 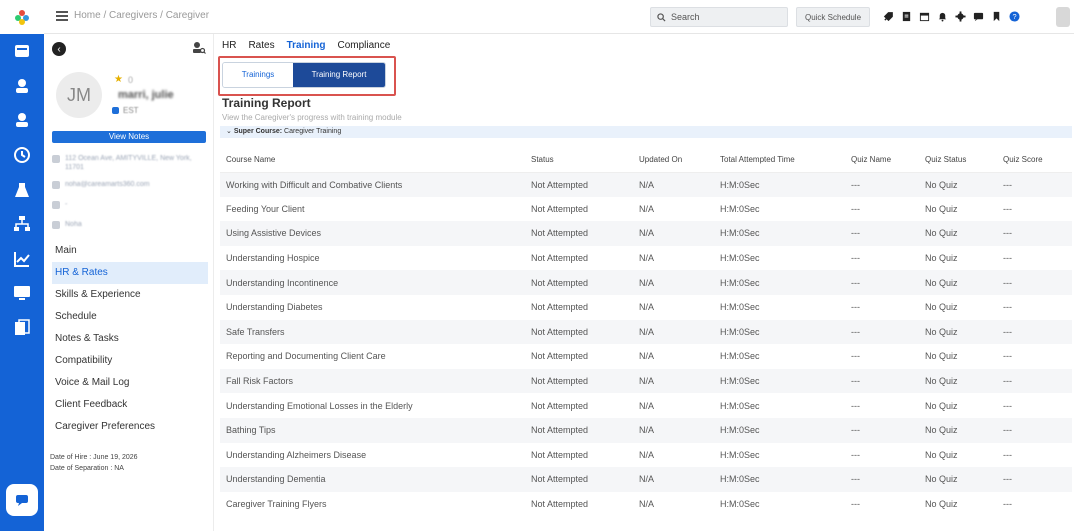 I want to click on sitemap-icon, so click(x=22, y=224).